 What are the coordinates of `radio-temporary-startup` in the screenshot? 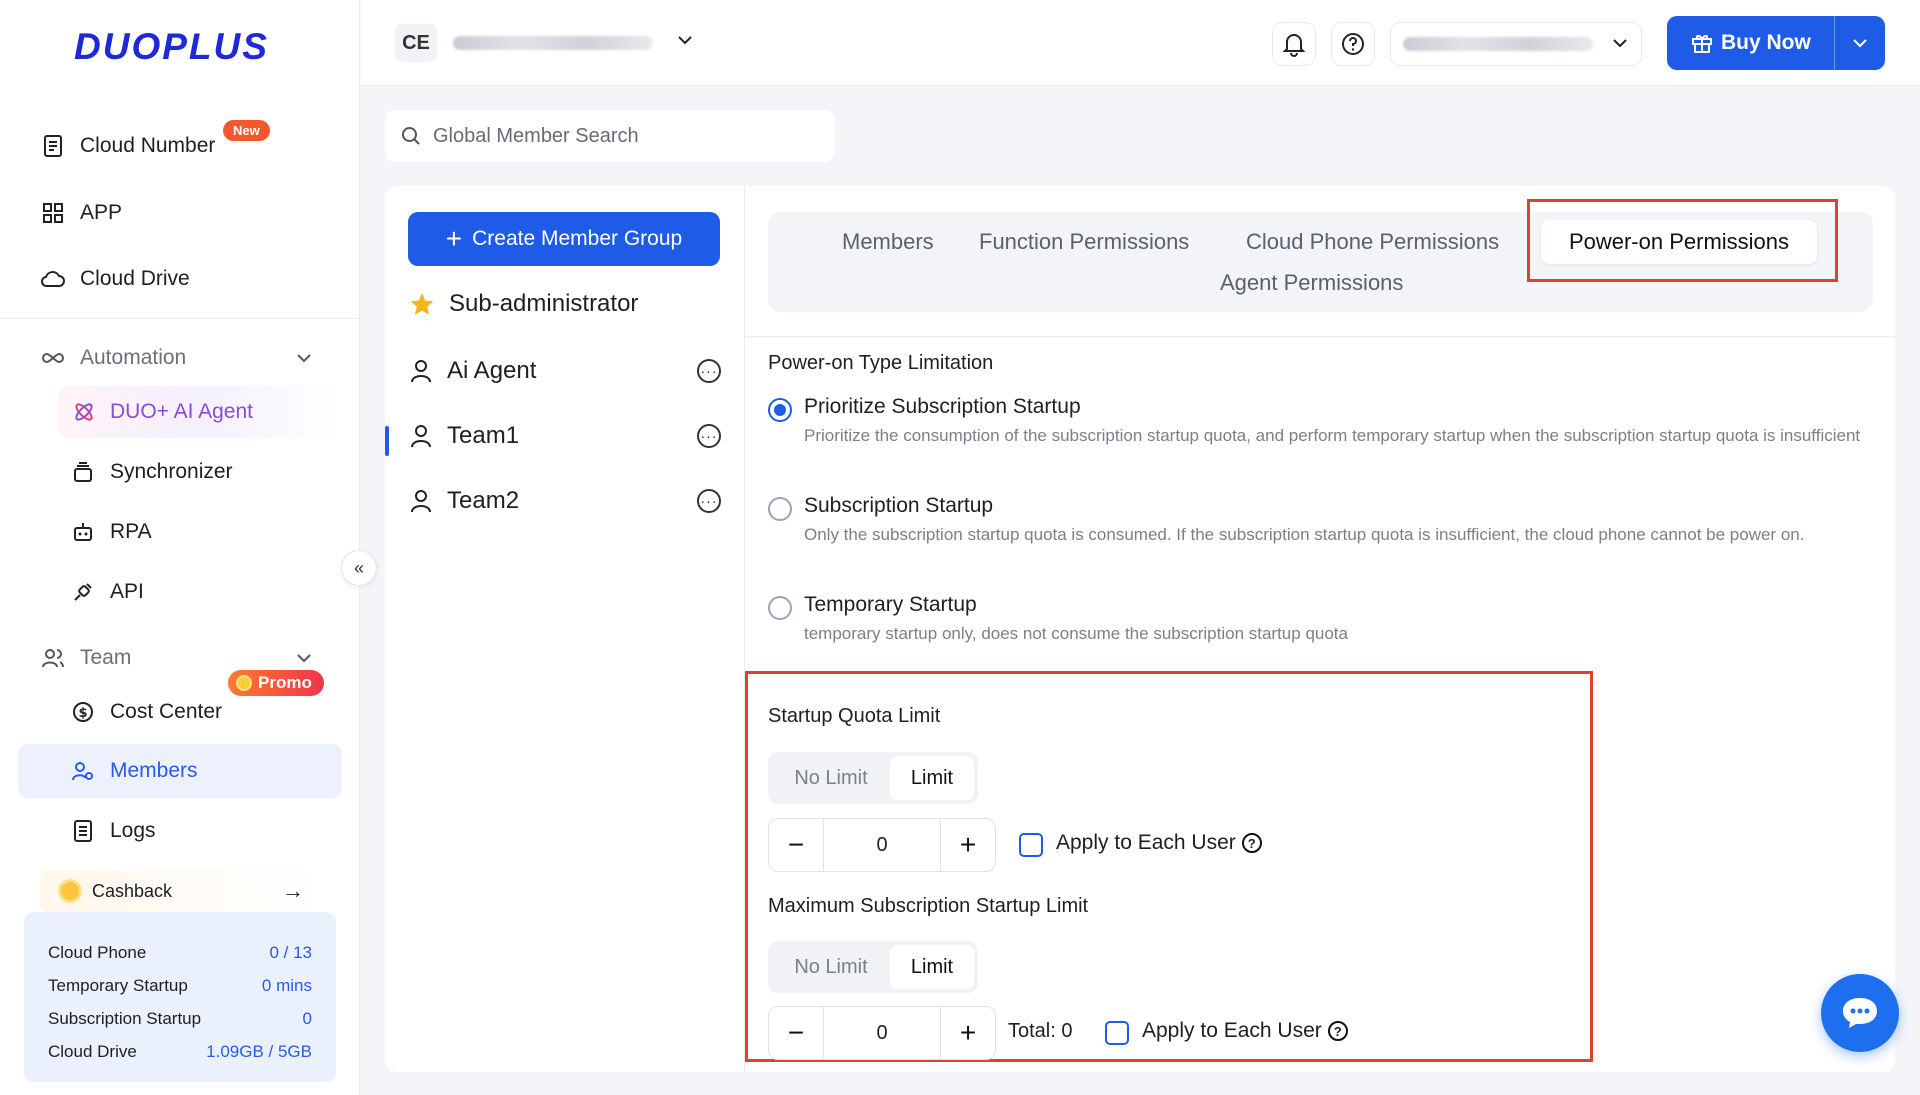 It's located at (780, 608).